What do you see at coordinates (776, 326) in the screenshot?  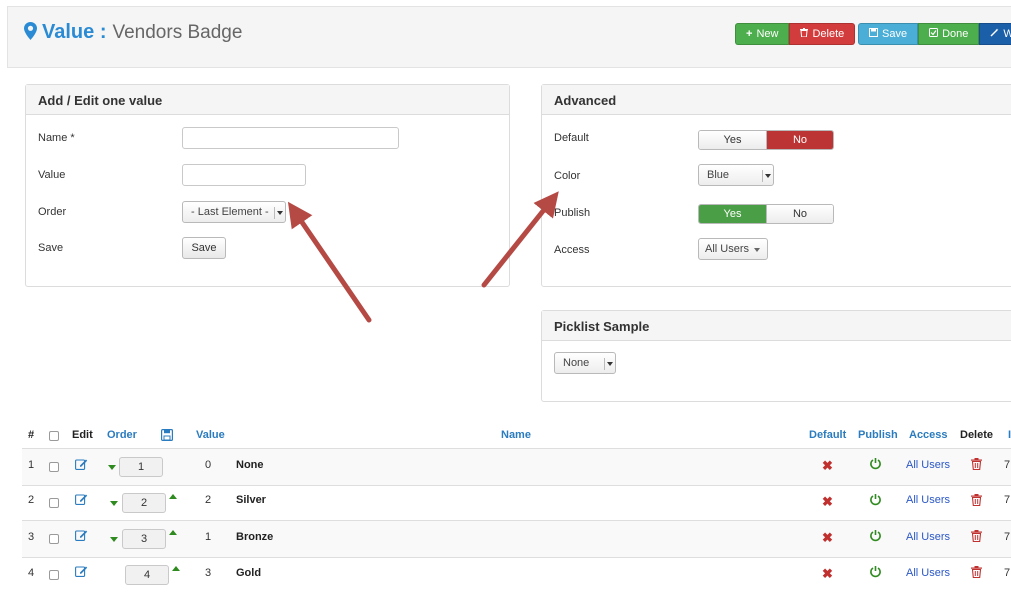 I see `picklist-panel-title: Picklist Sample` at bounding box center [776, 326].